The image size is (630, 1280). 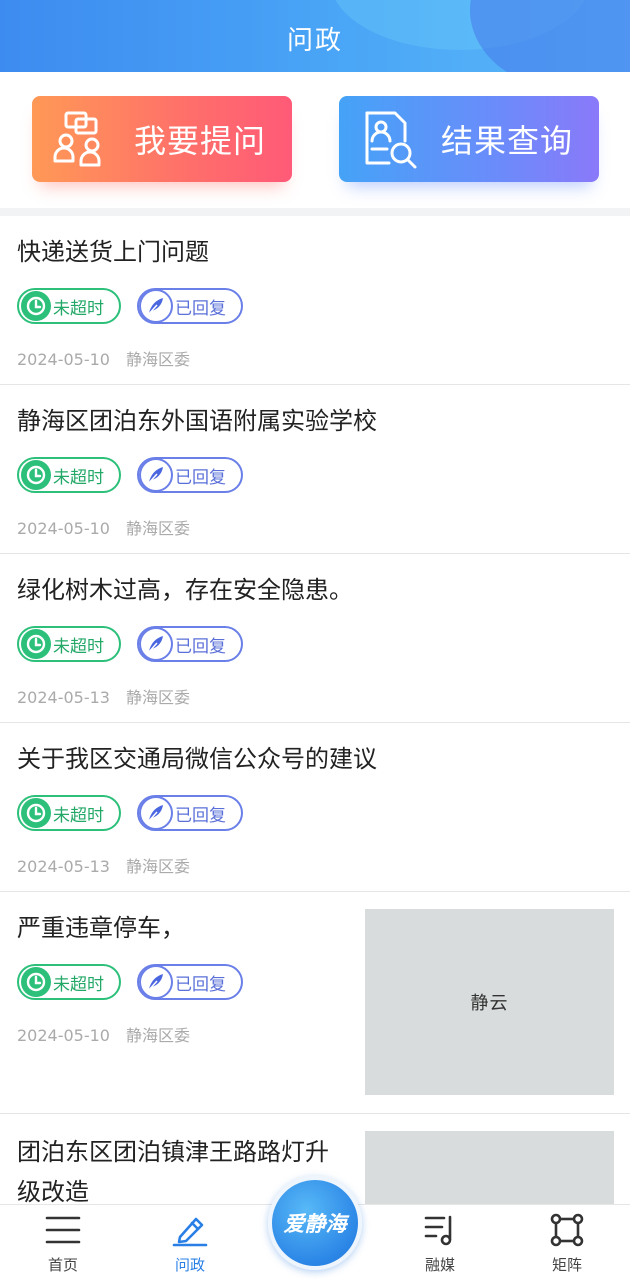 What do you see at coordinates (391, 140) in the screenshot?
I see `document-search-icon` at bounding box center [391, 140].